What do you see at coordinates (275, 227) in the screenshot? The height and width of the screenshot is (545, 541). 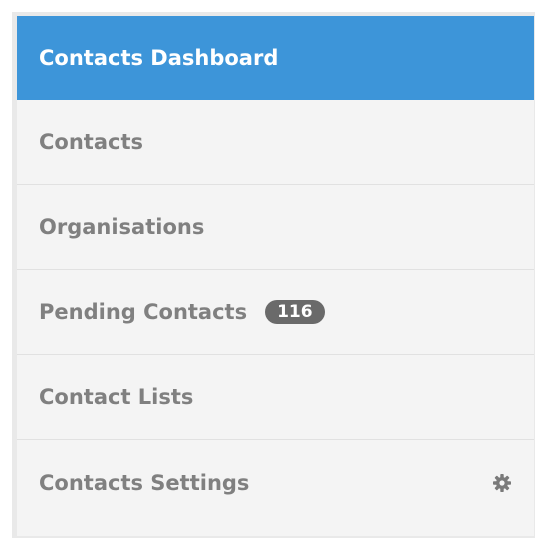 I see `nav-item-organisations: Organisations` at bounding box center [275, 227].